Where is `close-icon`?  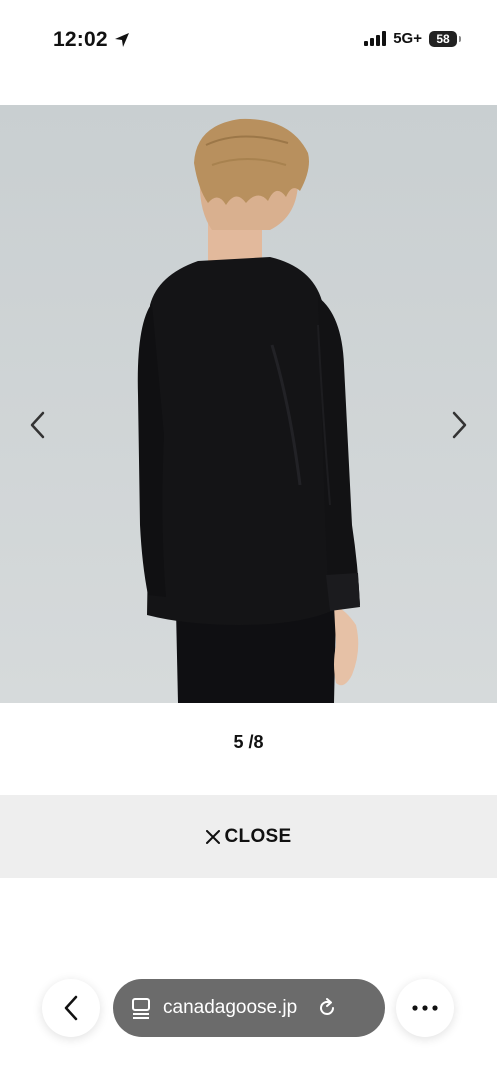
close-icon is located at coordinates (212, 836).